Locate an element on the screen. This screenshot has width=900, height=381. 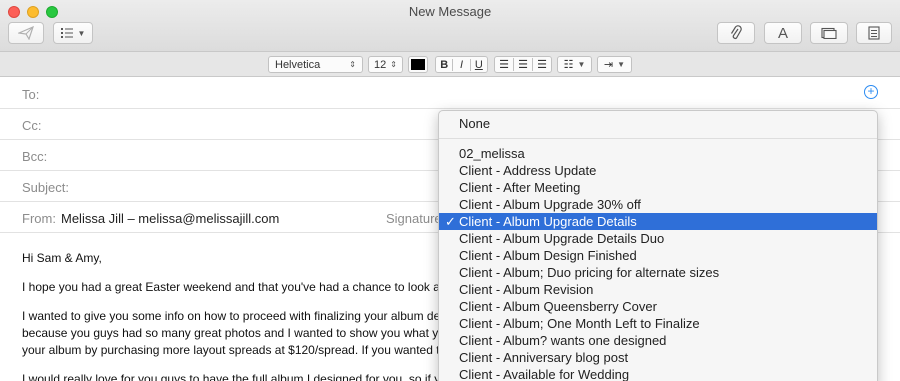
signature-option: Client - Album? wants one designed is located at coordinates (658, 340).